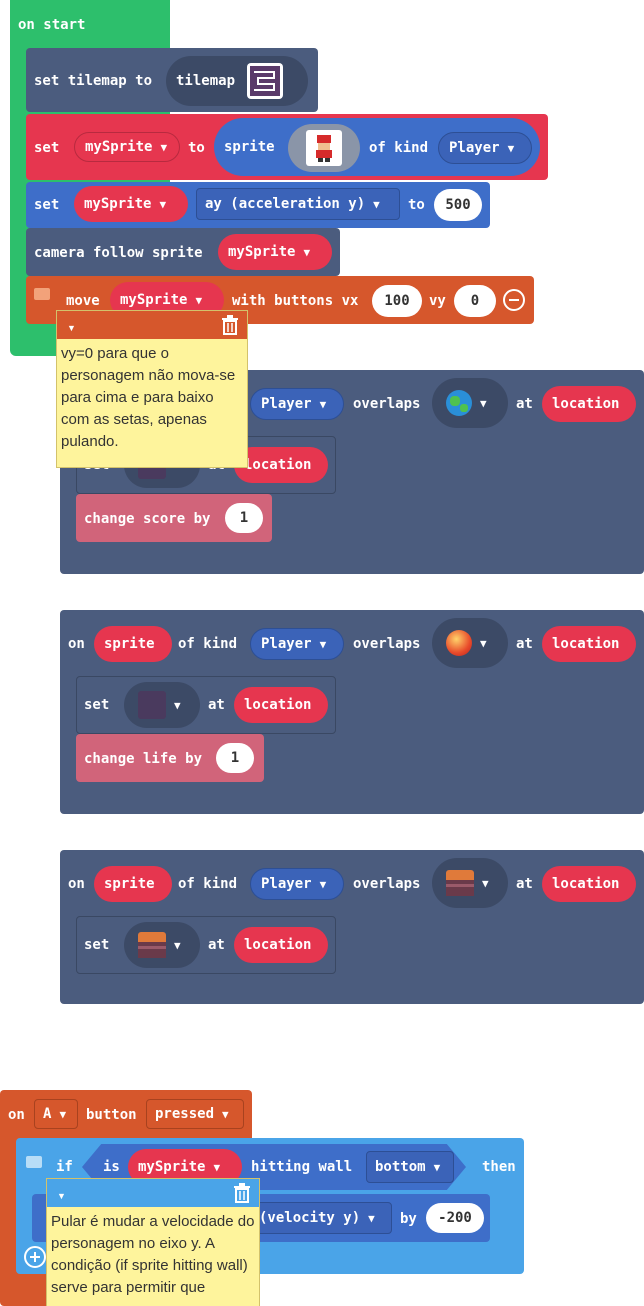 The width and height of the screenshot is (644, 1306). I want to click on sprite-image-picker, so click(324, 148).